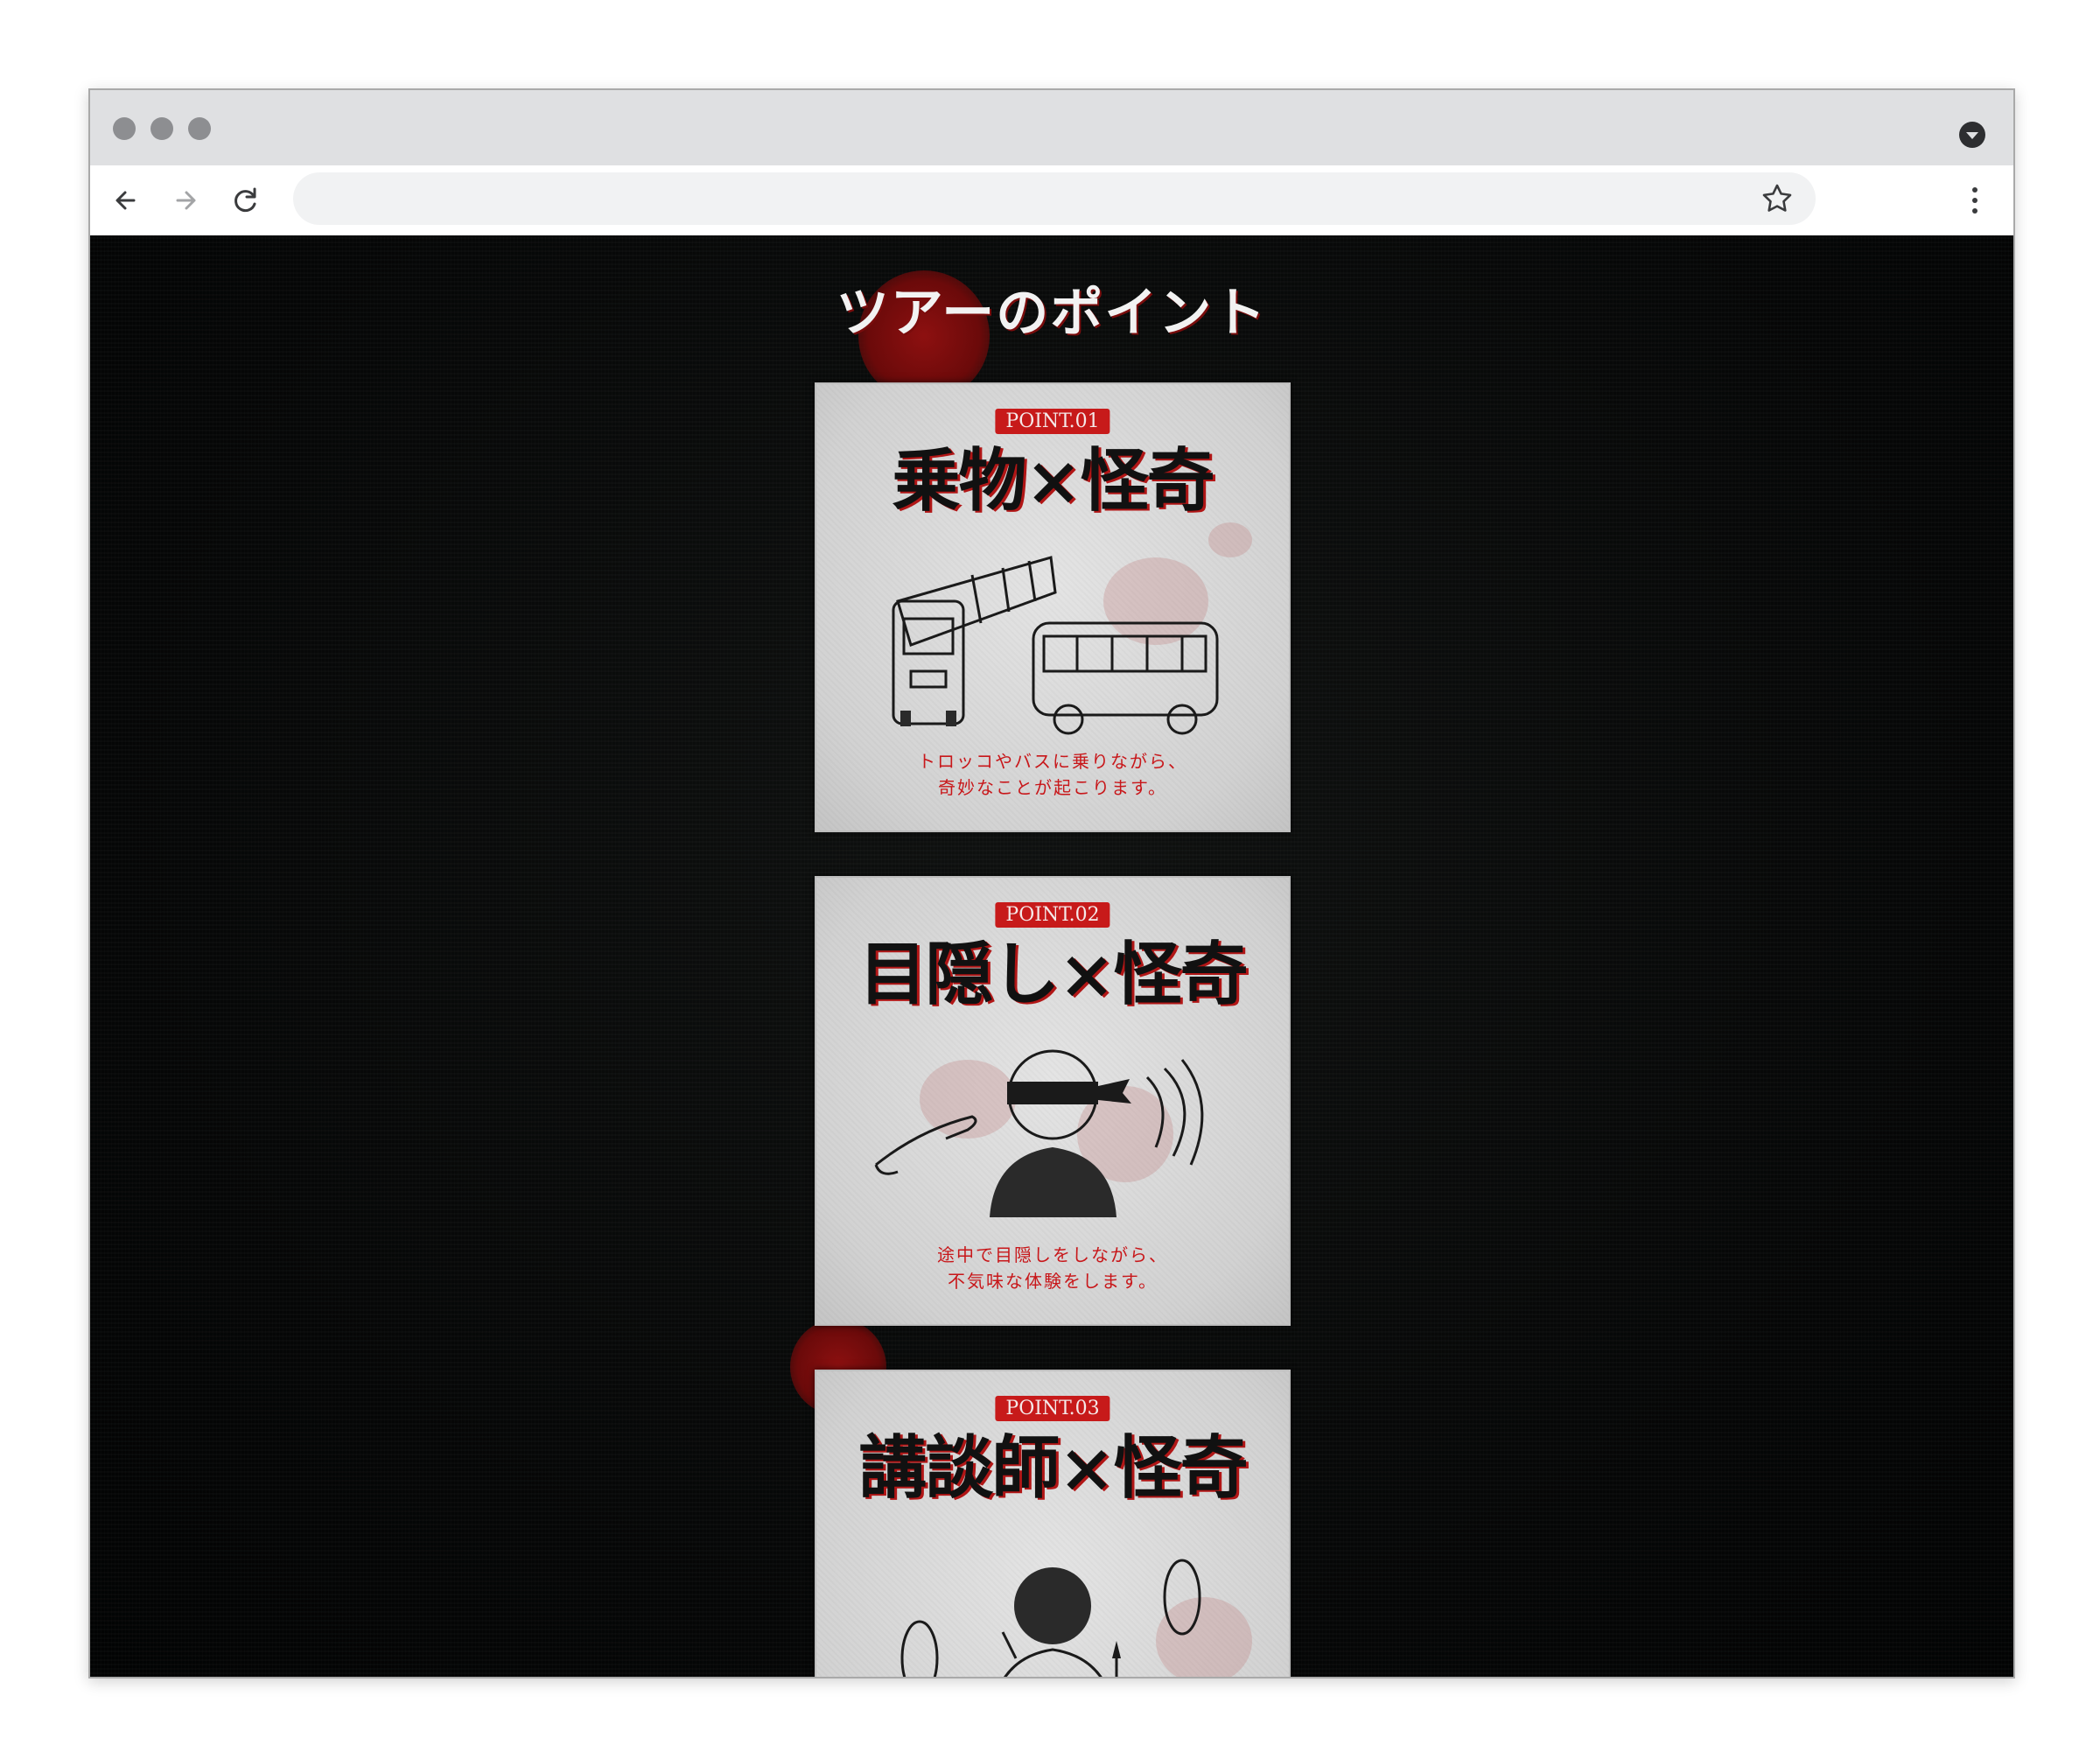 Image resolution: width=2100 pixels, height=1759 pixels. Describe the element at coordinates (199, 128) in the screenshot. I see `maximize-window-button` at that location.